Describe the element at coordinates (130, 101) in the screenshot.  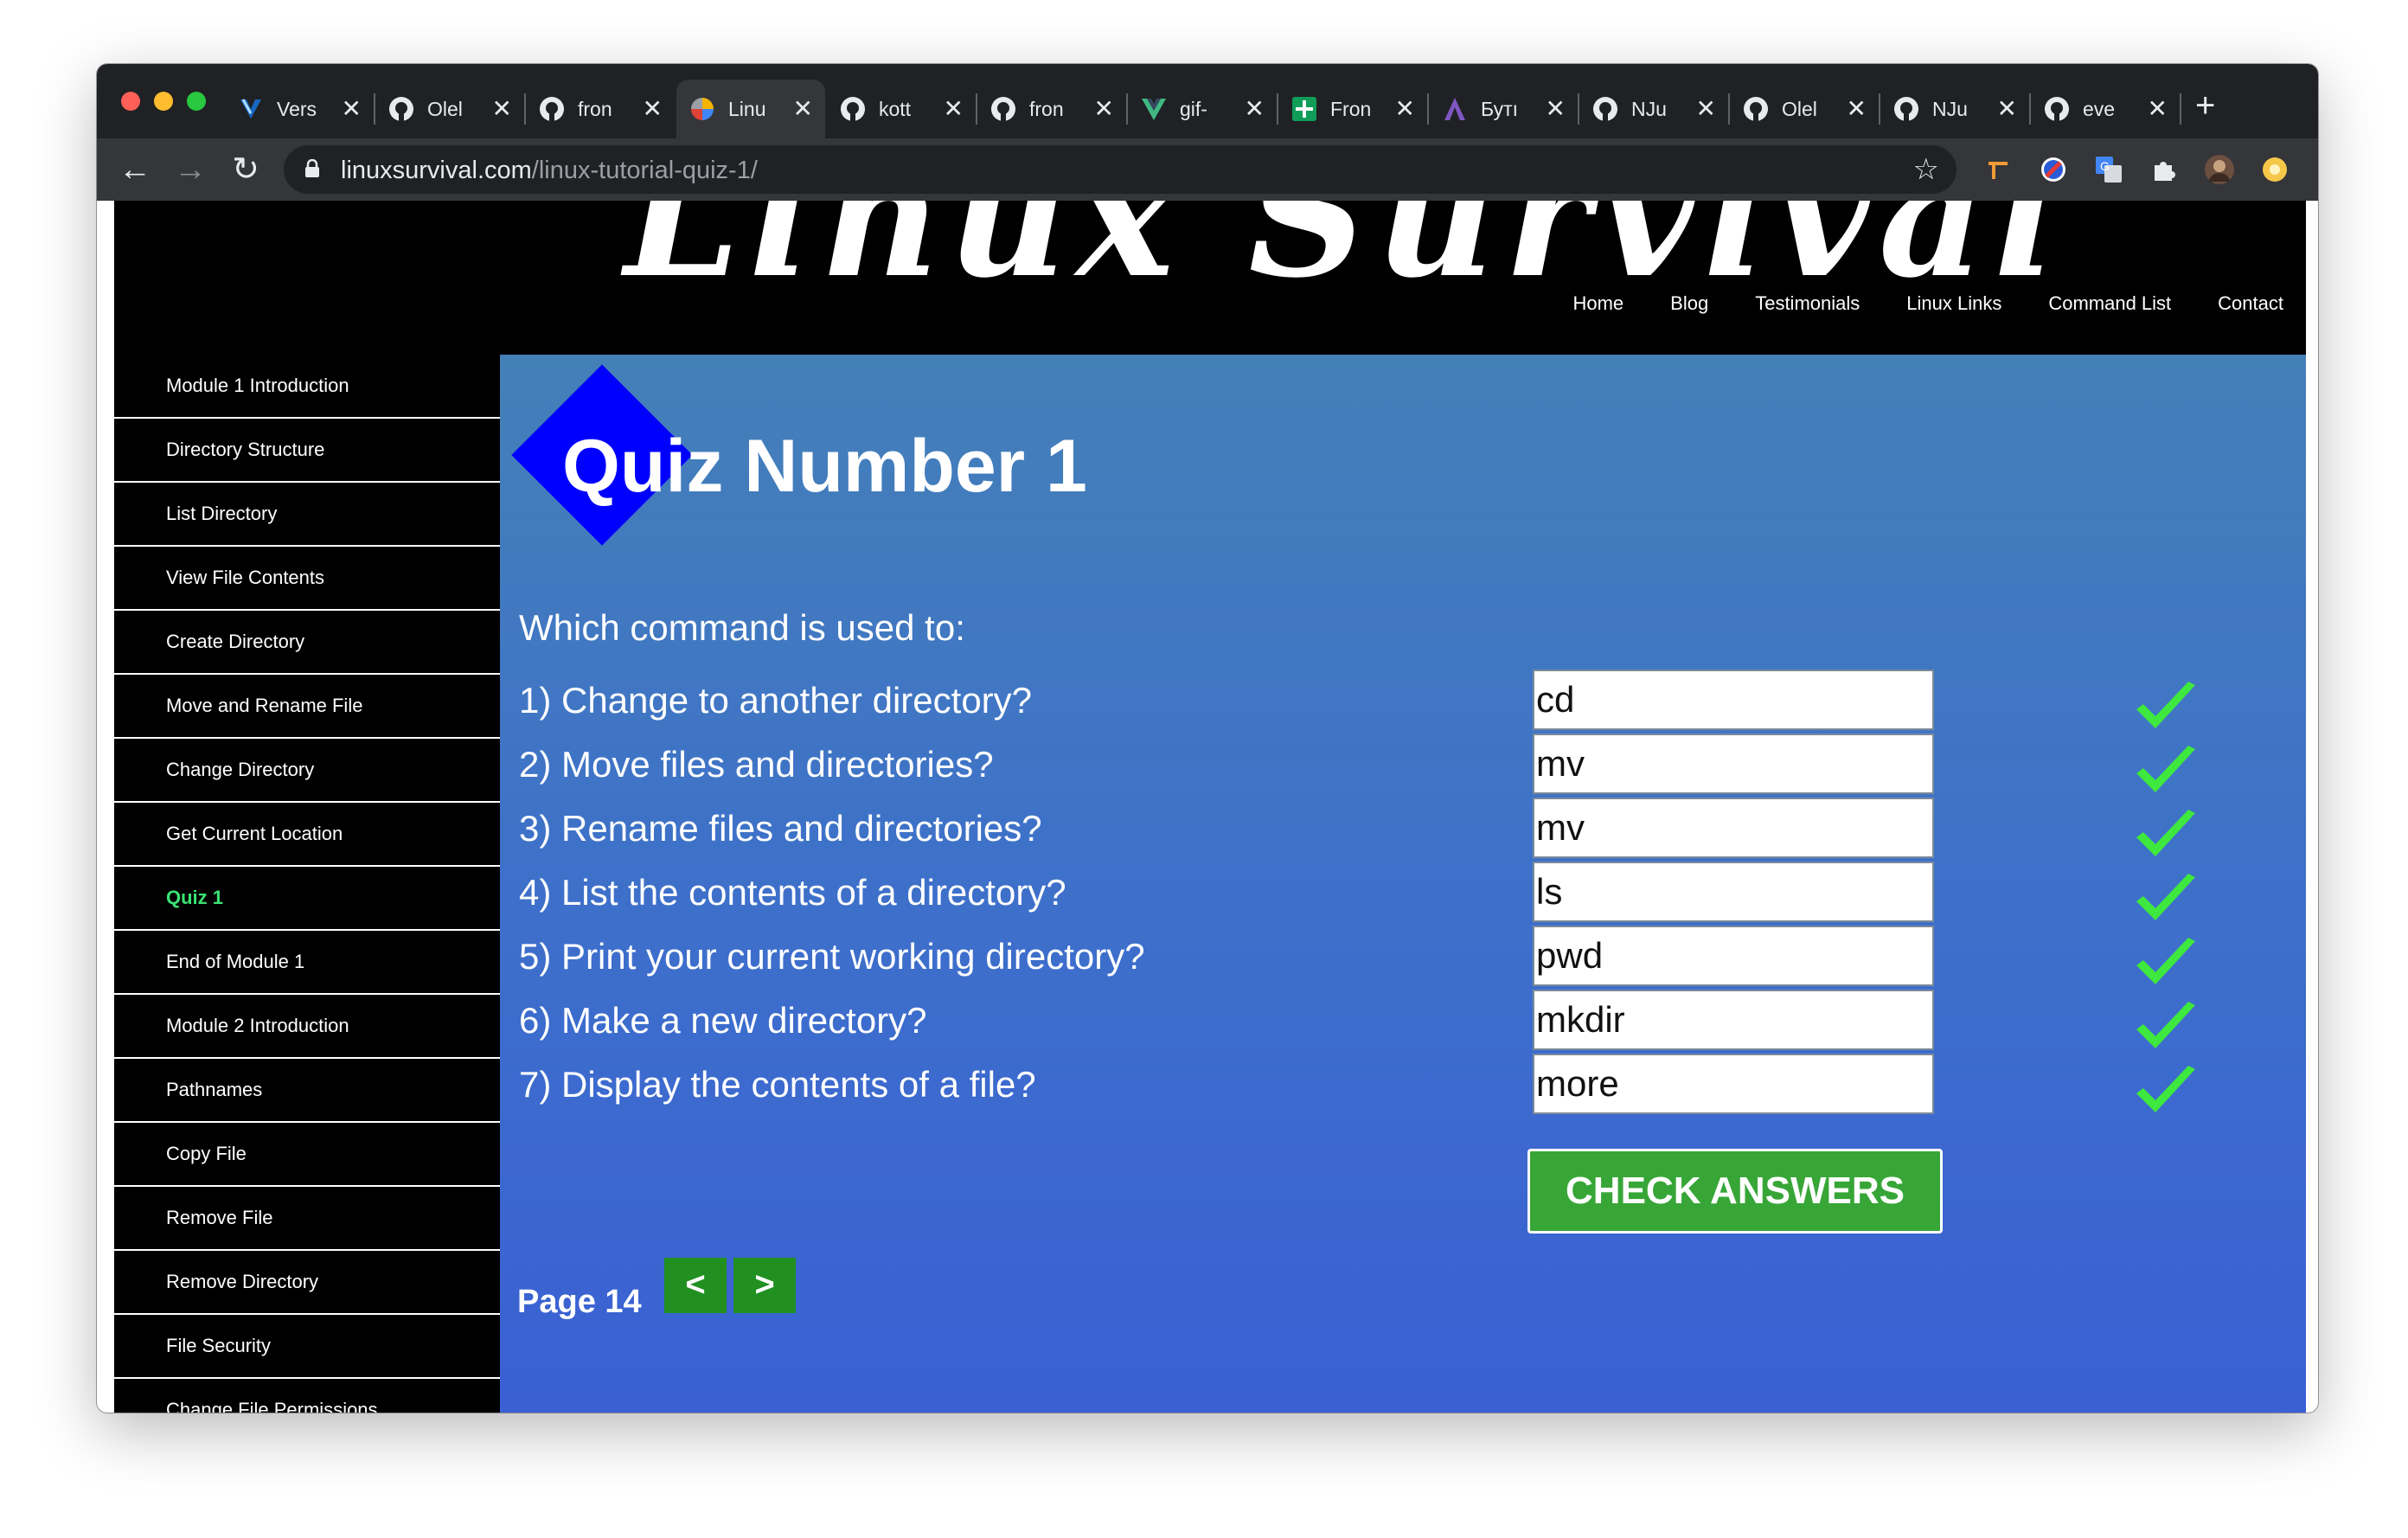
I see `close-window-button` at that location.